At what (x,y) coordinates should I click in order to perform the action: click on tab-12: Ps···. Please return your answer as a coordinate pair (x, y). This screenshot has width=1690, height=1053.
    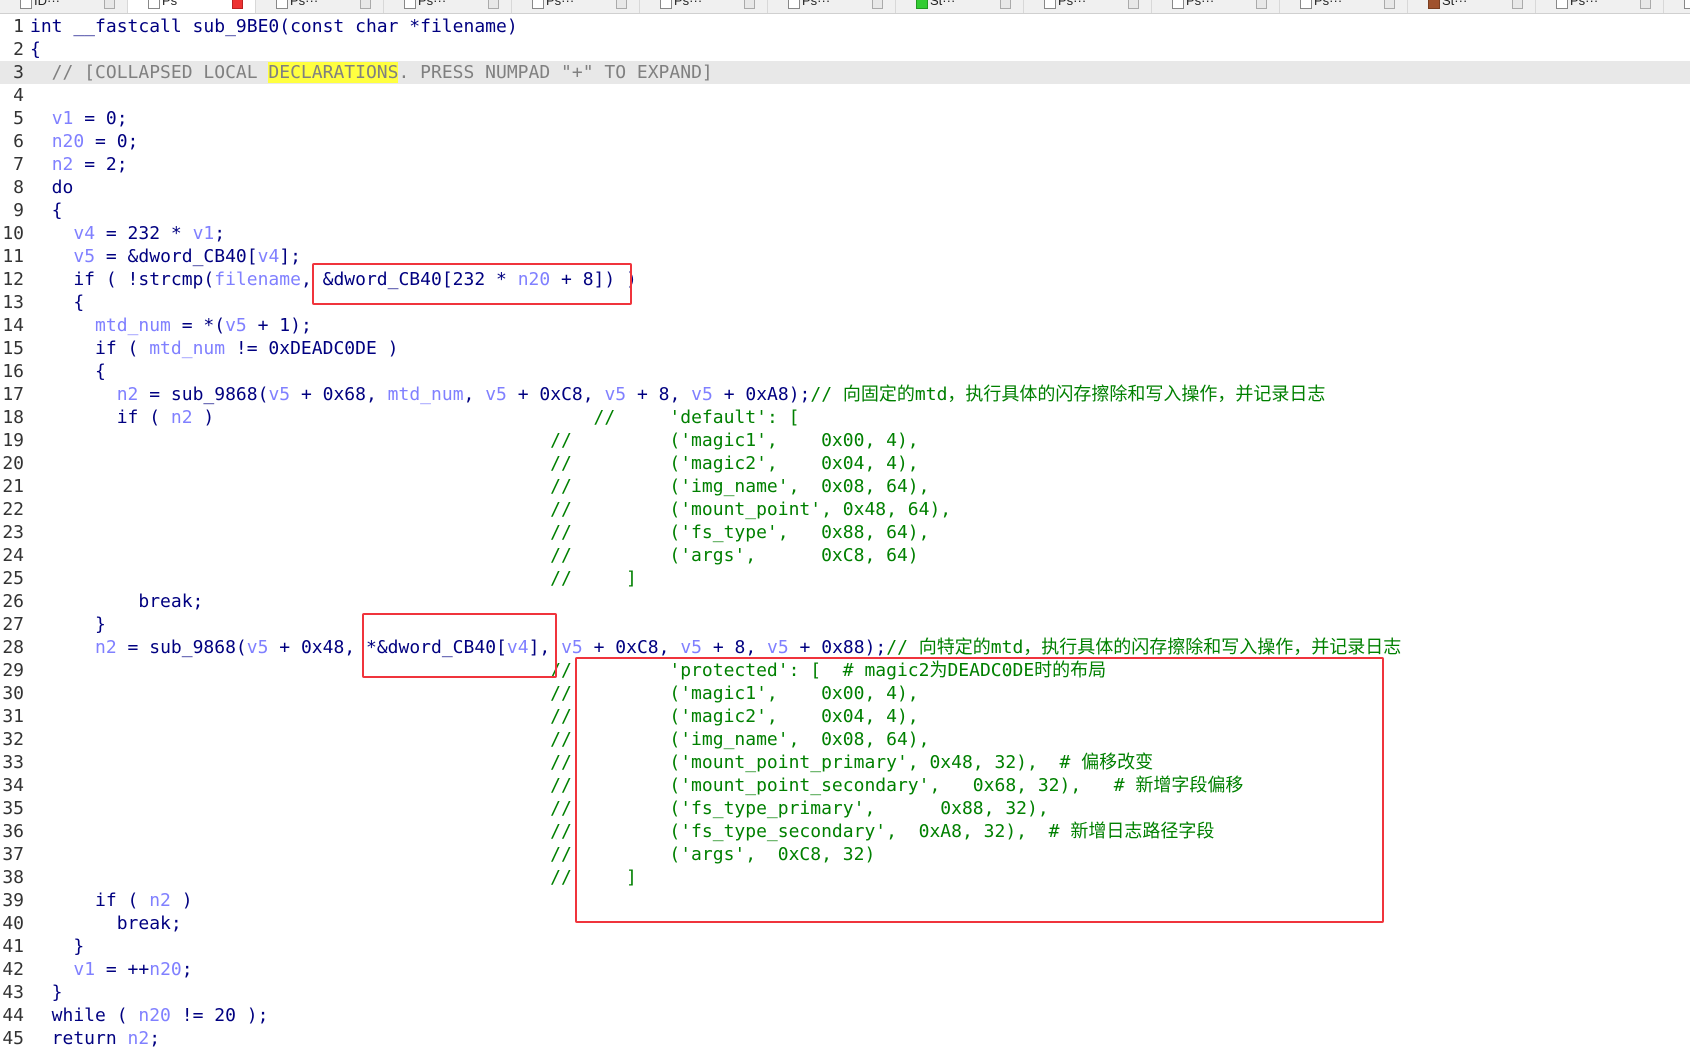
    Looking at the image, I should click on (1600, 6).